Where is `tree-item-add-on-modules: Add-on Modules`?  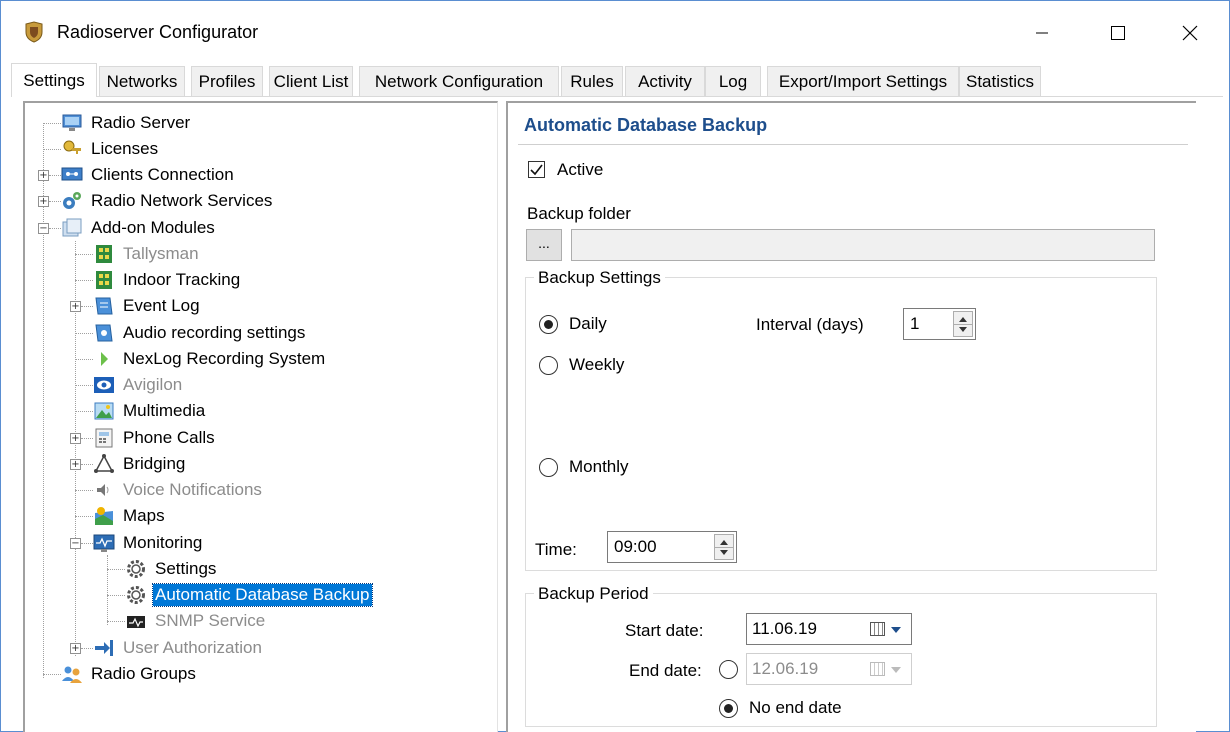
tree-item-add-on-modules: Add-on Modules is located at coordinates (139, 228).